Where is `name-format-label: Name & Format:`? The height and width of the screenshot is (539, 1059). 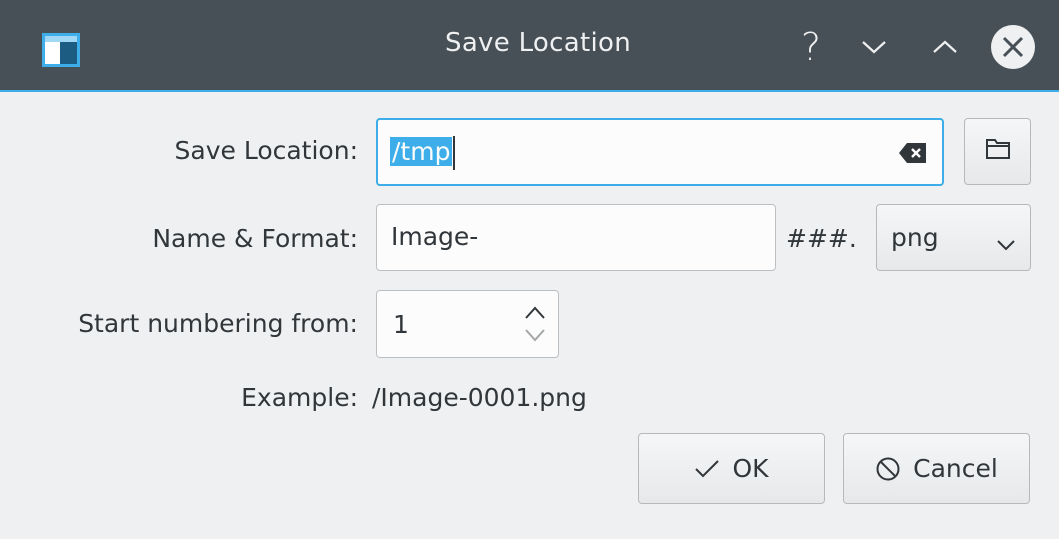
name-format-label: Name & Format: is located at coordinates (255, 238).